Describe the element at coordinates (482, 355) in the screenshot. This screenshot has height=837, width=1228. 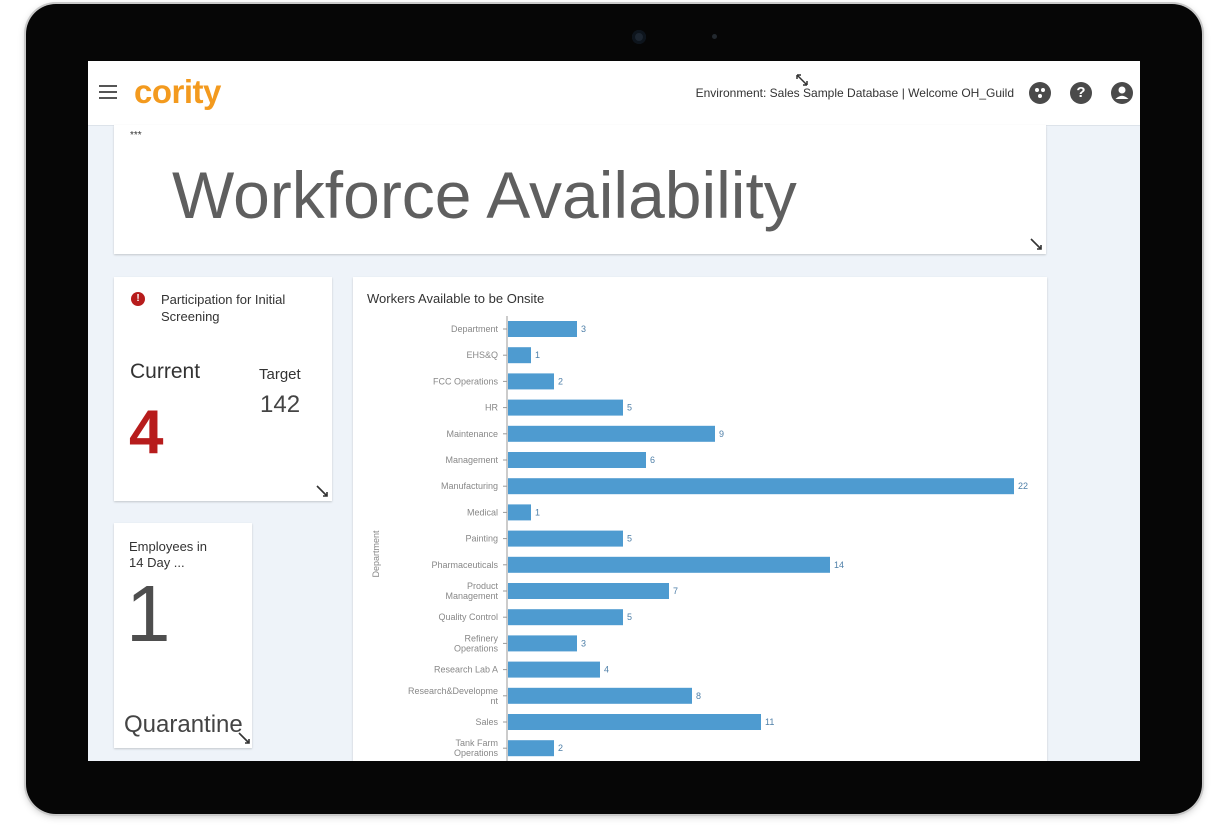
I see `category-label: EHS&Q` at that location.